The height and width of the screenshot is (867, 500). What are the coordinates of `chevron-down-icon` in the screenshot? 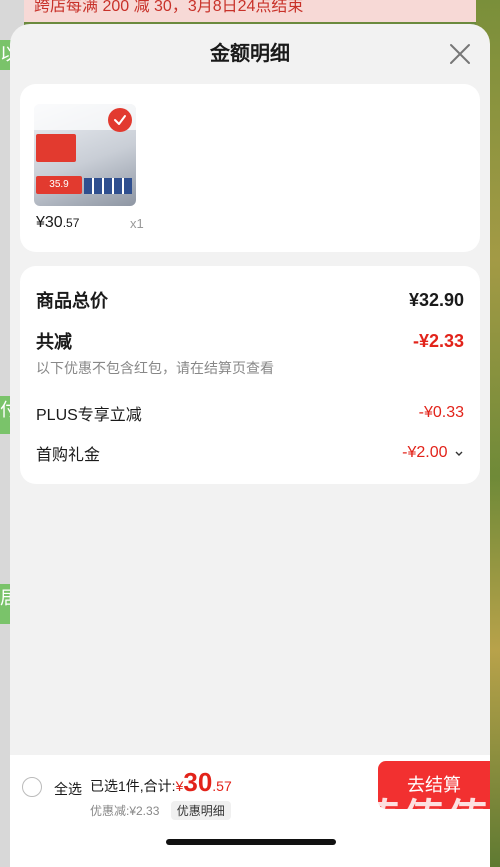 It's located at (459, 453).